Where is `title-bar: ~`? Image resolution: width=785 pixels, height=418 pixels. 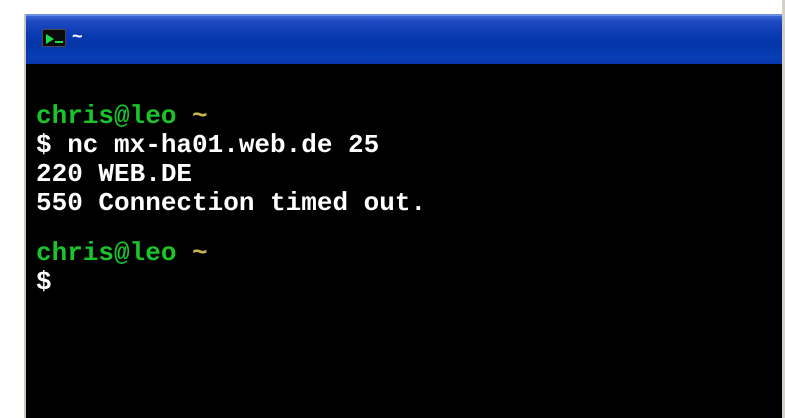 title-bar: ~ is located at coordinates (405, 36).